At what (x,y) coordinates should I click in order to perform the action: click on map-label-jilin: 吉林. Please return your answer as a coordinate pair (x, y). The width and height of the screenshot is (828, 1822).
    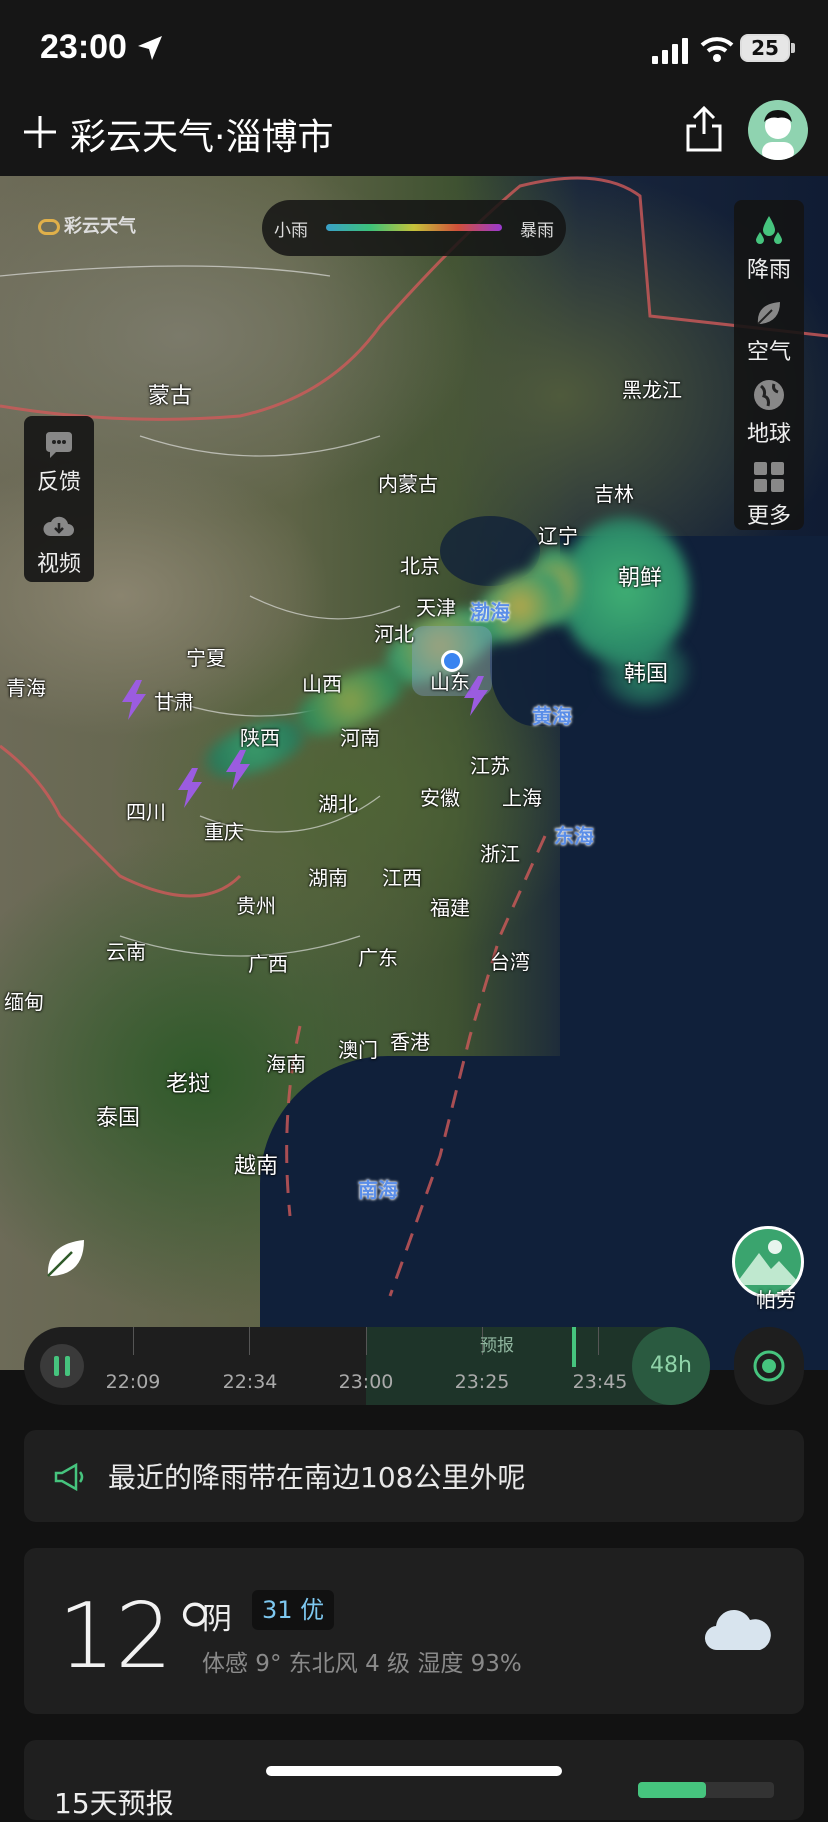
    Looking at the image, I should click on (614, 494).